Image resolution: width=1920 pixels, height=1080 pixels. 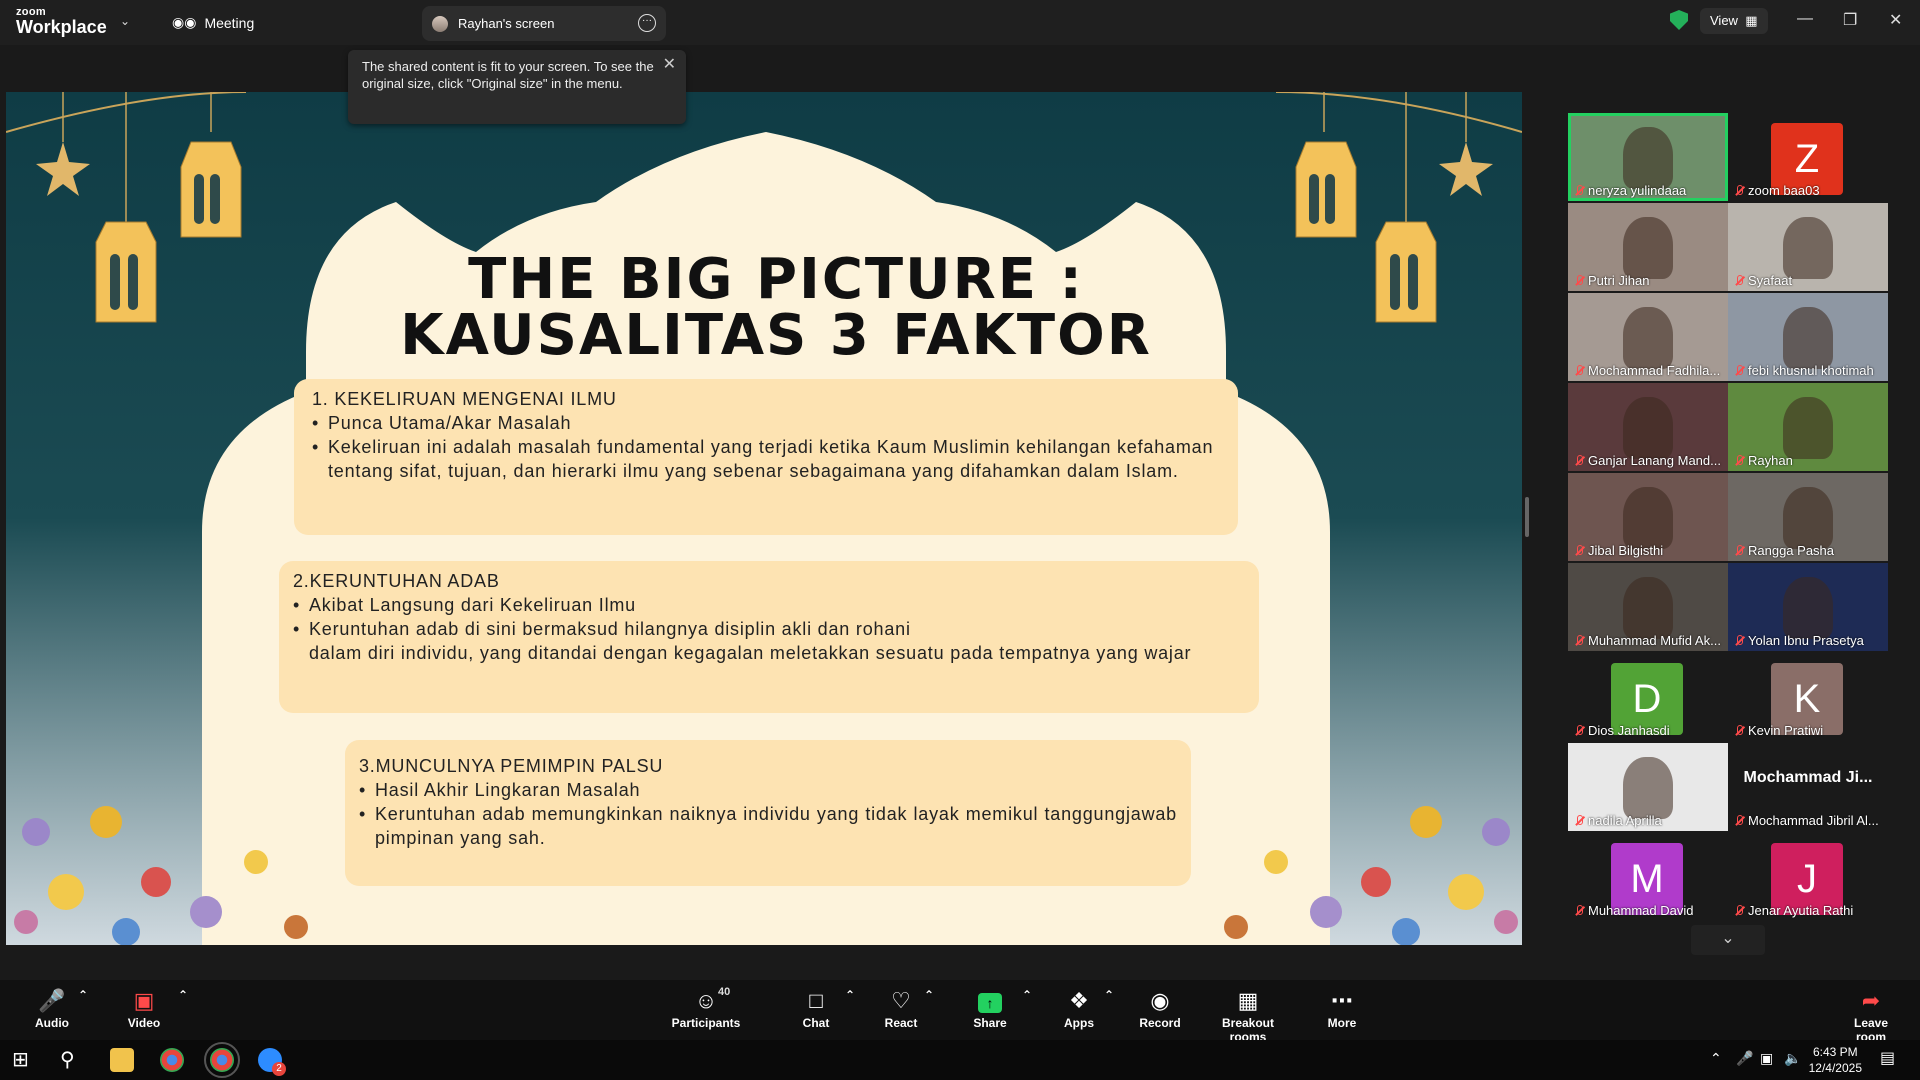 I want to click on participant-tile: nadila Aprilla, so click(x=1648, y=787).